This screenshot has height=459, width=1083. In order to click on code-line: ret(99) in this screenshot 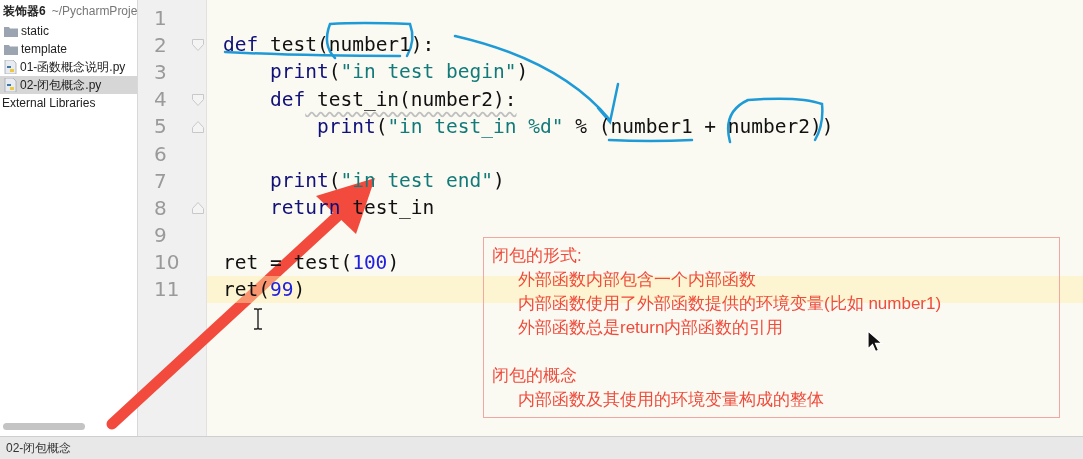, I will do `click(264, 289)`.